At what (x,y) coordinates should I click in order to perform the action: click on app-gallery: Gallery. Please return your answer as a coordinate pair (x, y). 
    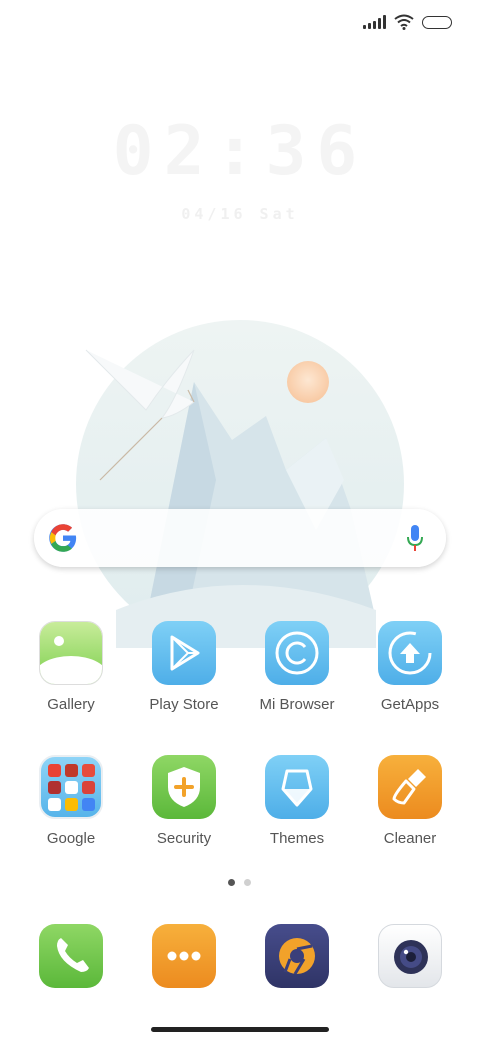
    Looking at the image, I should click on (71, 667).